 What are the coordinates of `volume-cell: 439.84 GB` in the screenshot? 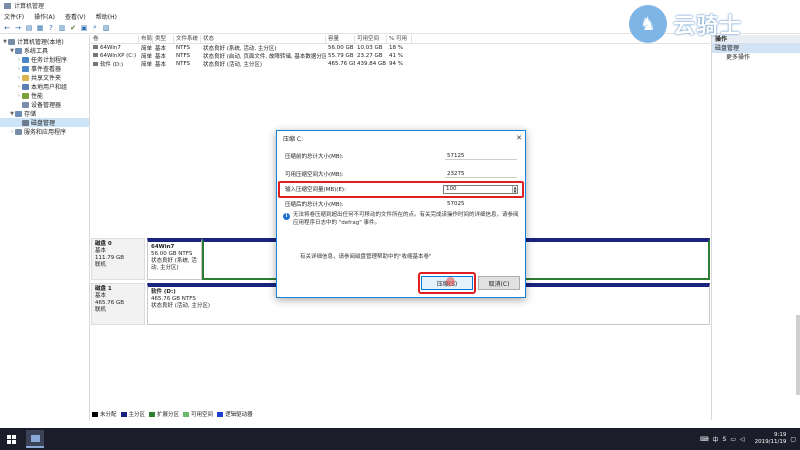 It's located at (372, 64).